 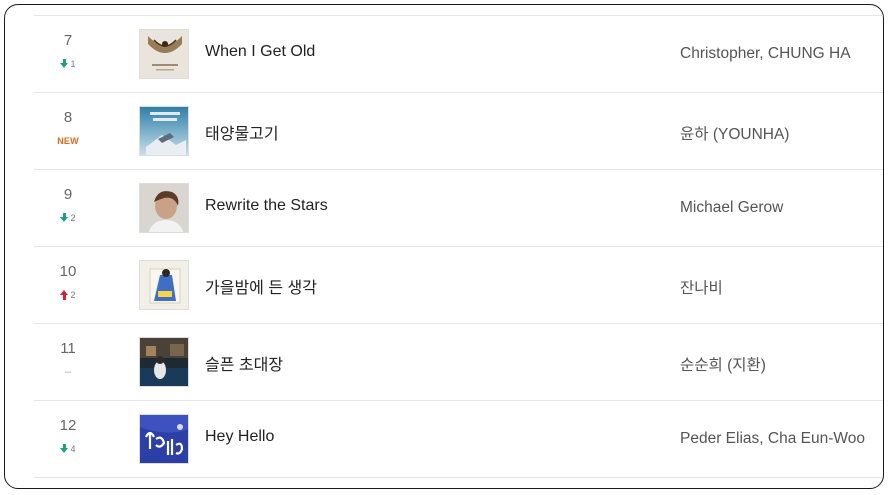 What do you see at coordinates (260, 52) in the screenshot?
I see `song-title: When I Get Old` at bounding box center [260, 52].